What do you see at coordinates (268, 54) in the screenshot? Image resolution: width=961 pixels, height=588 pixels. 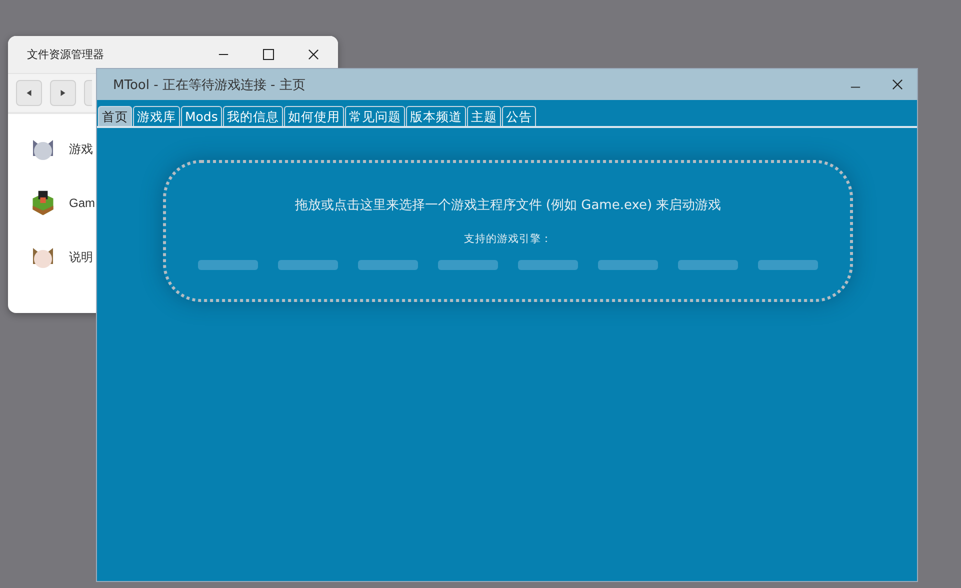 I see `maximize-icon` at bounding box center [268, 54].